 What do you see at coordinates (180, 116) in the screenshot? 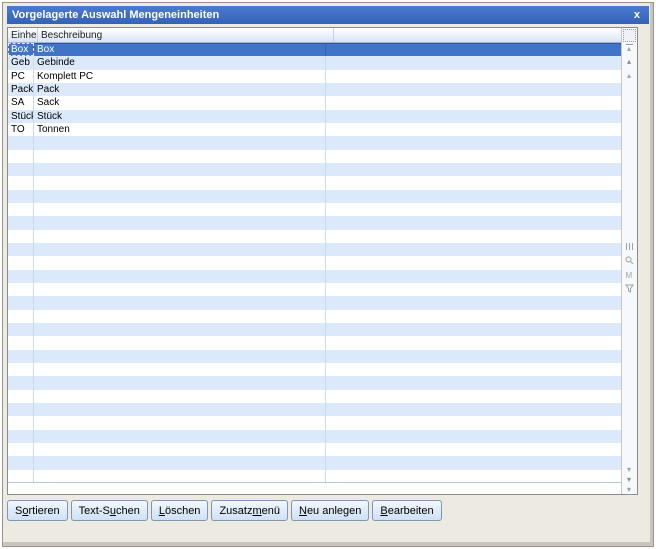
I see `cell-beschreibung: Stück` at bounding box center [180, 116].